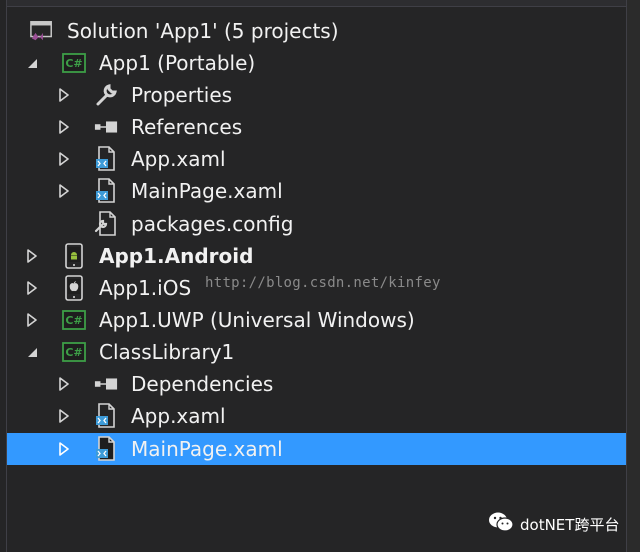 The width and height of the screenshot is (640, 552). What do you see at coordinates (316, 384) in the screenshot?
I see `tree-item-dependencies: Dependencies` at bounding box center [316, 384].